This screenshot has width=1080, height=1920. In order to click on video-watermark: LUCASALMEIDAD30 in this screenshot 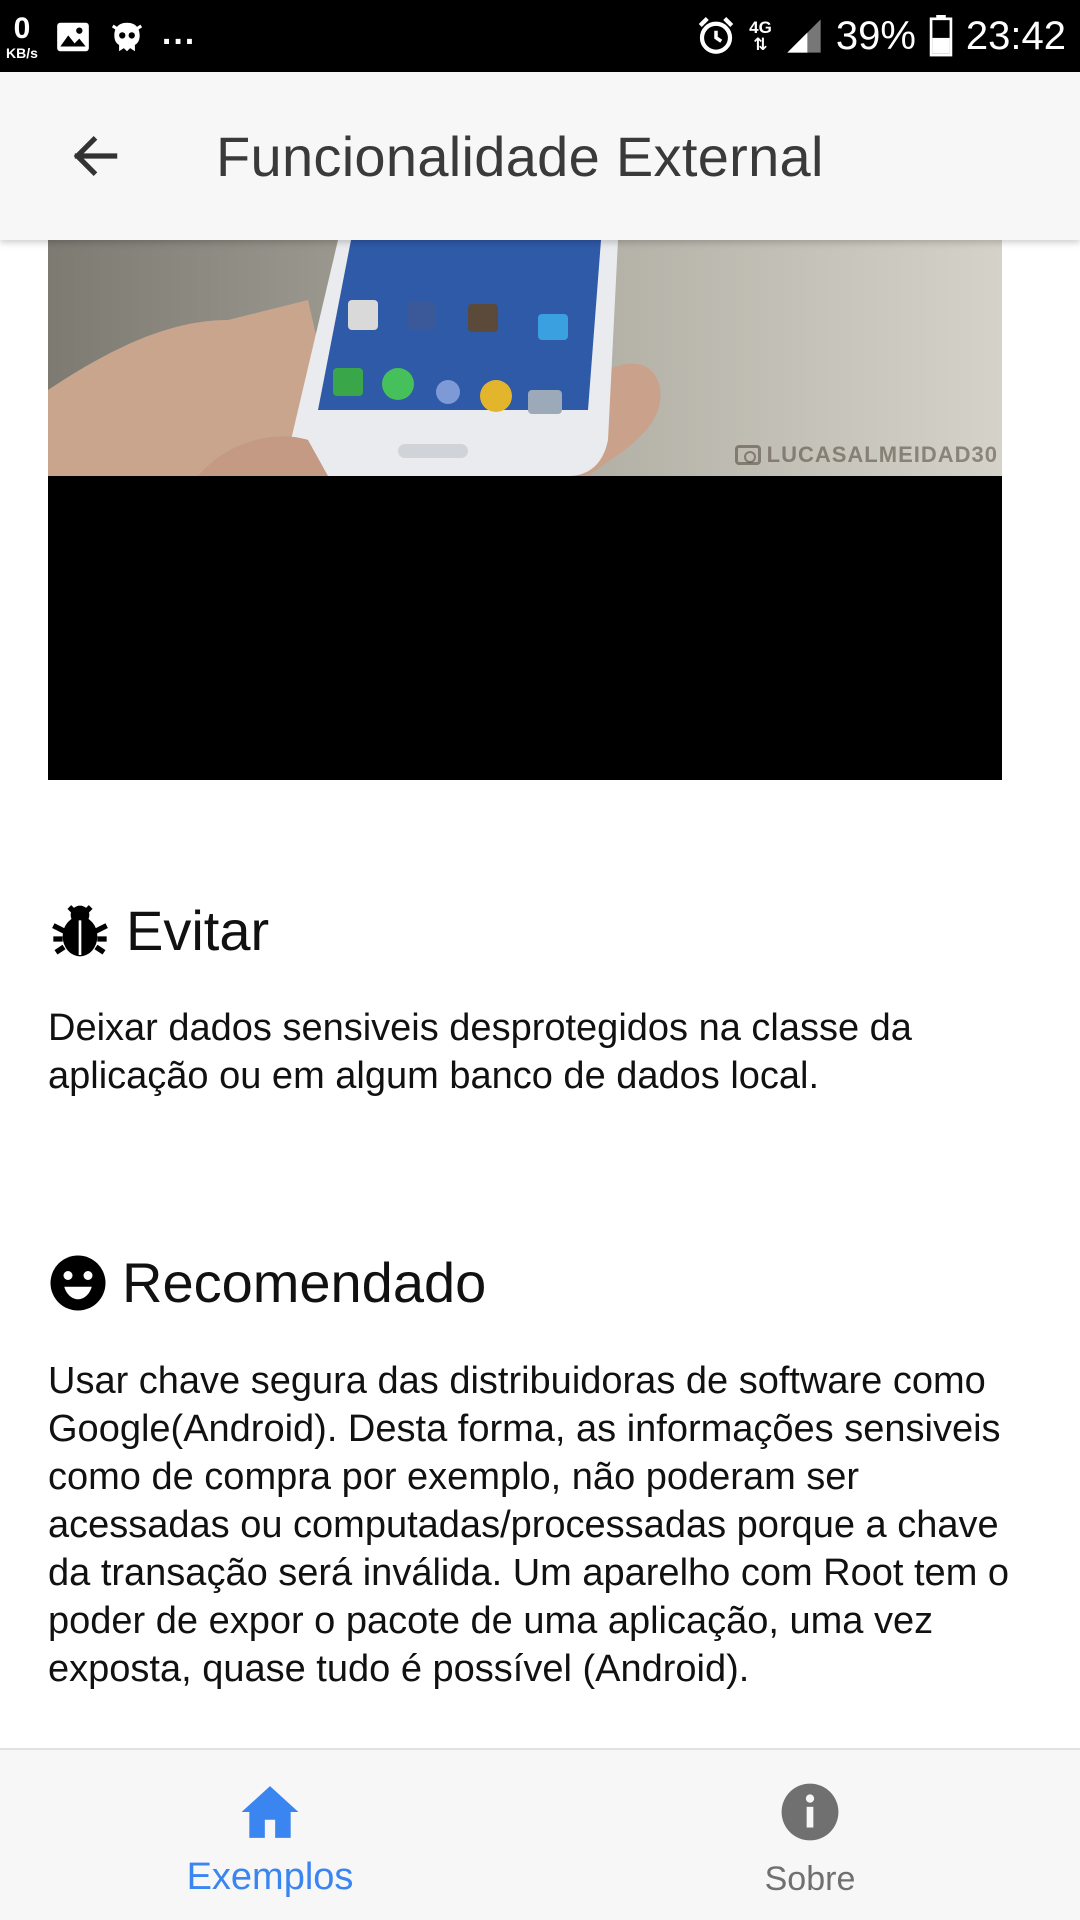, I will do `click(866, 455)`.